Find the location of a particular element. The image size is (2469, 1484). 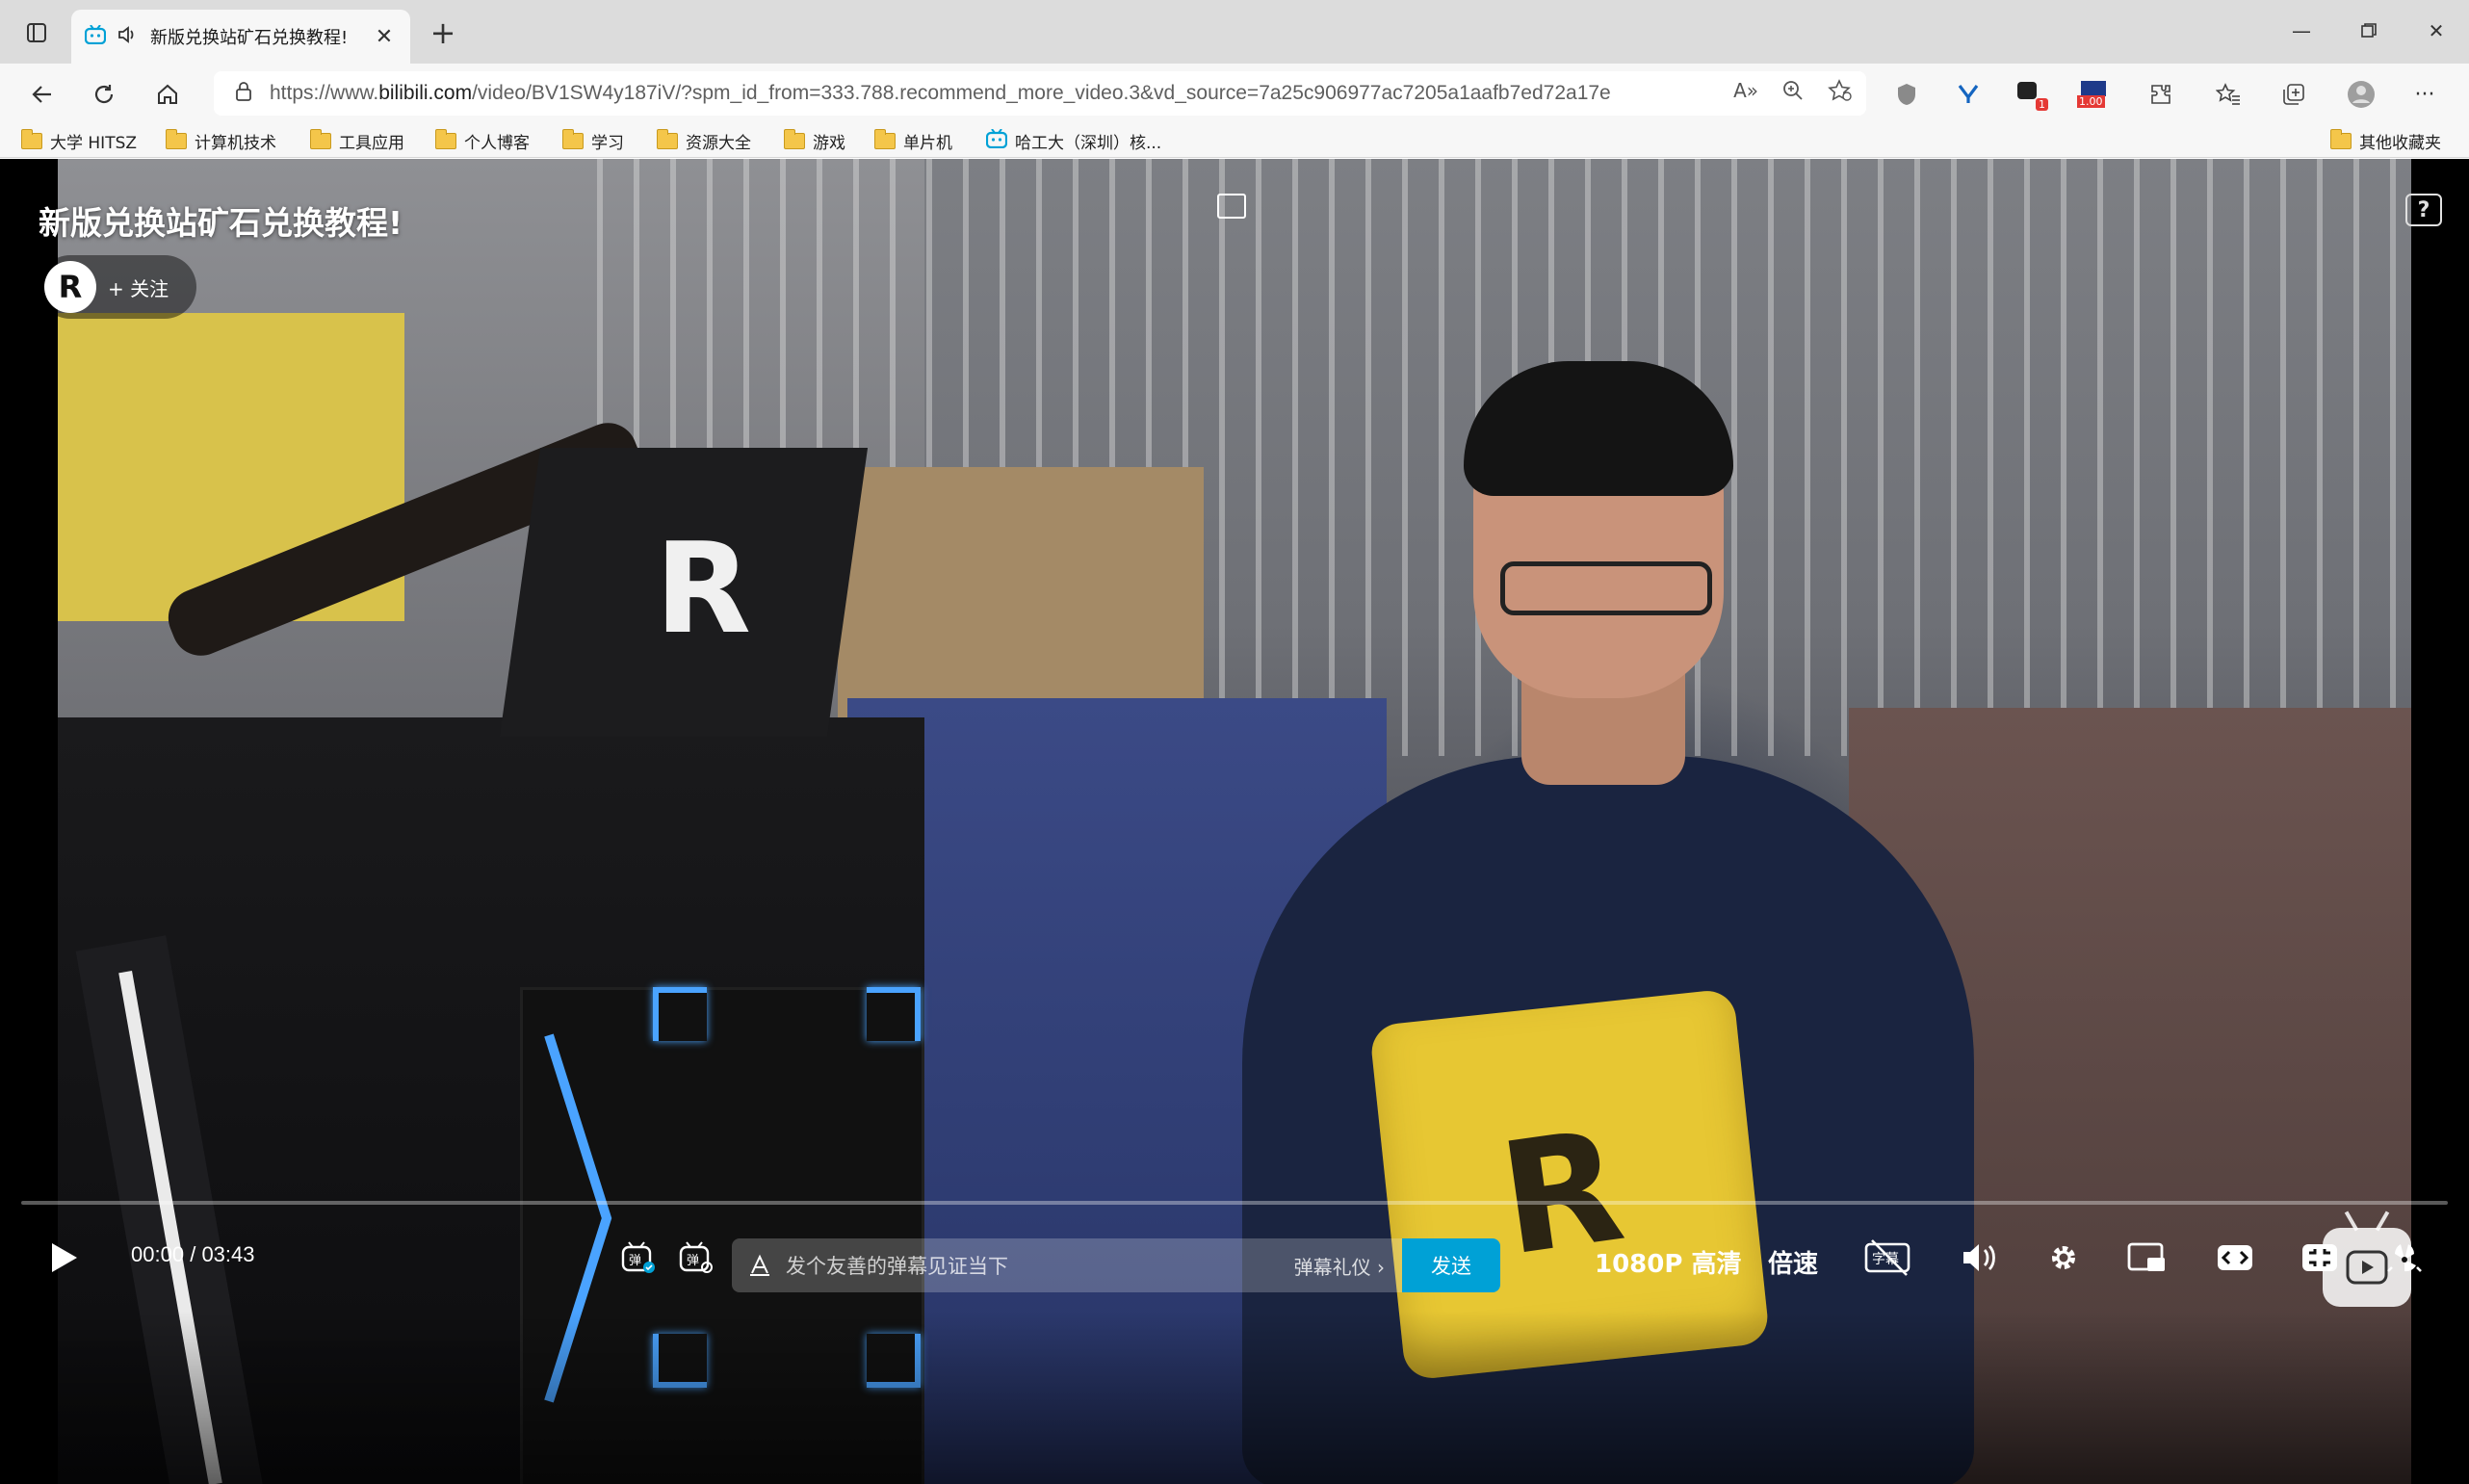

minimize-icon: — is located at coordinates (2301, 30).